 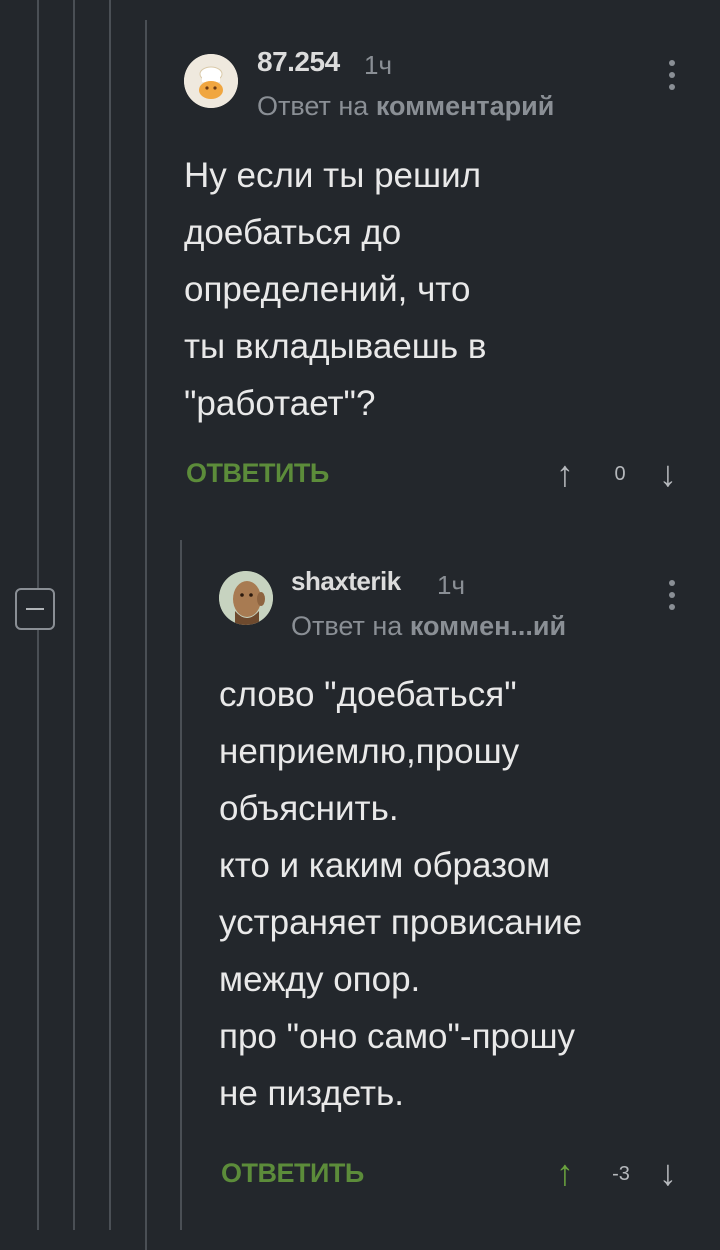 What do you see at coordinates (35, 609) in the screenshot?
I see `collapse-thread-button` at bounding box center [35, 609].